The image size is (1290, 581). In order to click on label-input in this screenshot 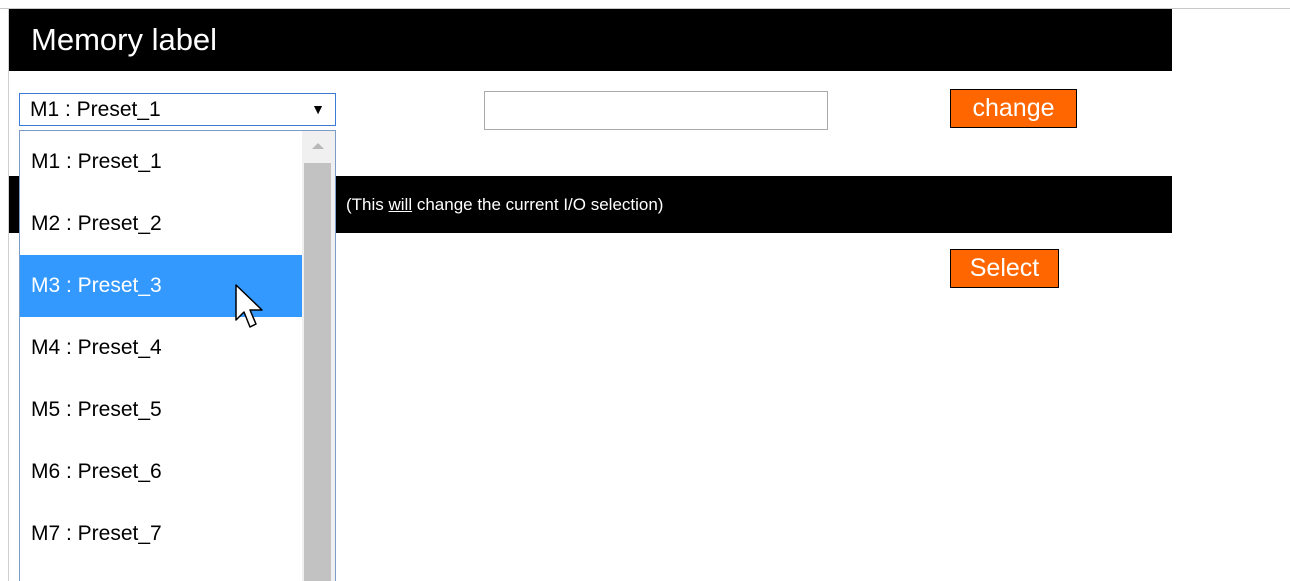, I will do `click(656, 110)`.